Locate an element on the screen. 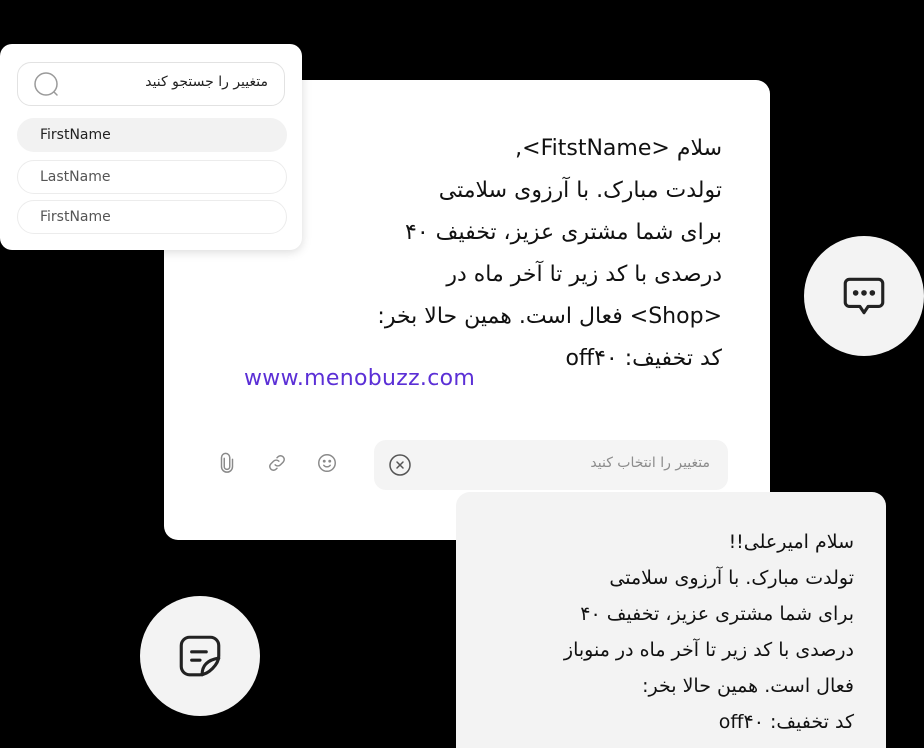 This screenshot has height=748, width=924. preview-line: درصدی با کد زیر تا آخر ماه در منوباز is located at coordinates (708, 650).